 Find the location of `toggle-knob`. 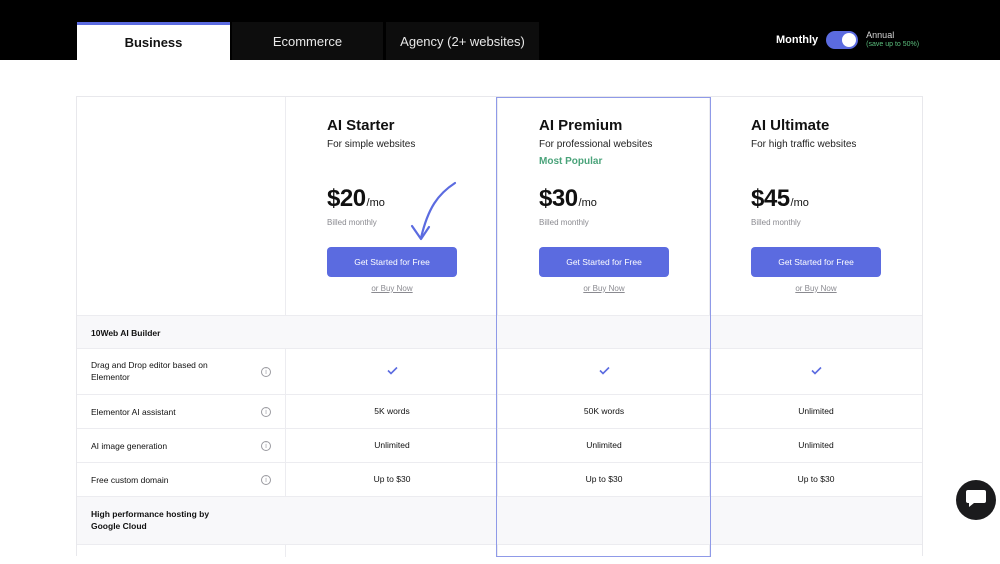

toggle-knob is located at coordinates (849, 40).